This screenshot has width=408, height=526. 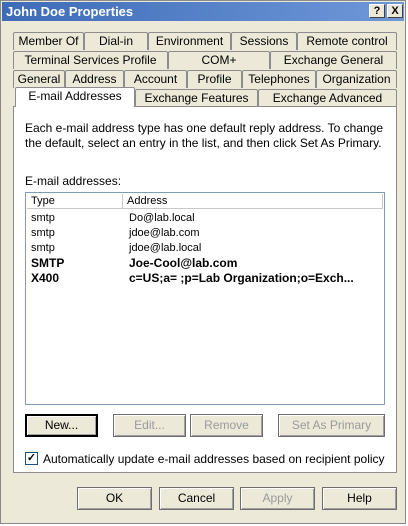 What do you see at coordinates (162, 218) in the screenshot?
I see `list-item-address: Do@lab.local` at bounding box center [162, 218].